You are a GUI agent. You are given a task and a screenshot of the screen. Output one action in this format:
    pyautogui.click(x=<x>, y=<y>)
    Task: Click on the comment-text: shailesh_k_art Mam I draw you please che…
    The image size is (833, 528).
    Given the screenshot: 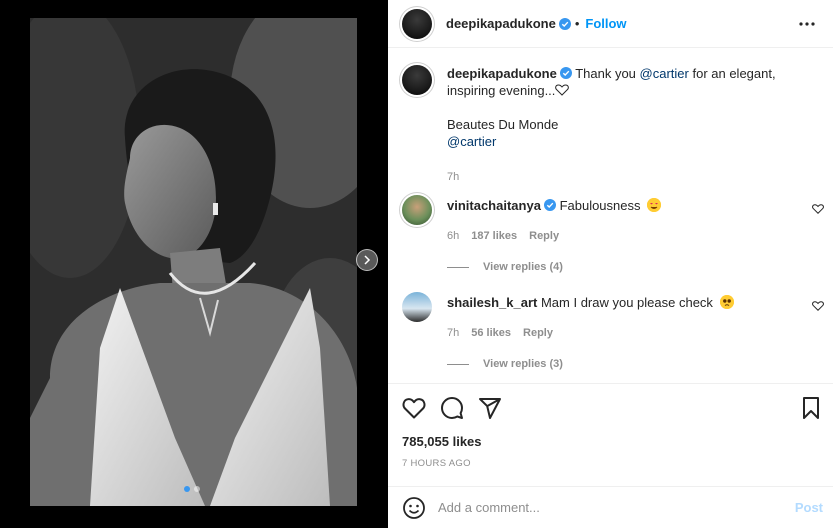 What is the action you would take?
    pyautogui.click(x=590, y=302)
    